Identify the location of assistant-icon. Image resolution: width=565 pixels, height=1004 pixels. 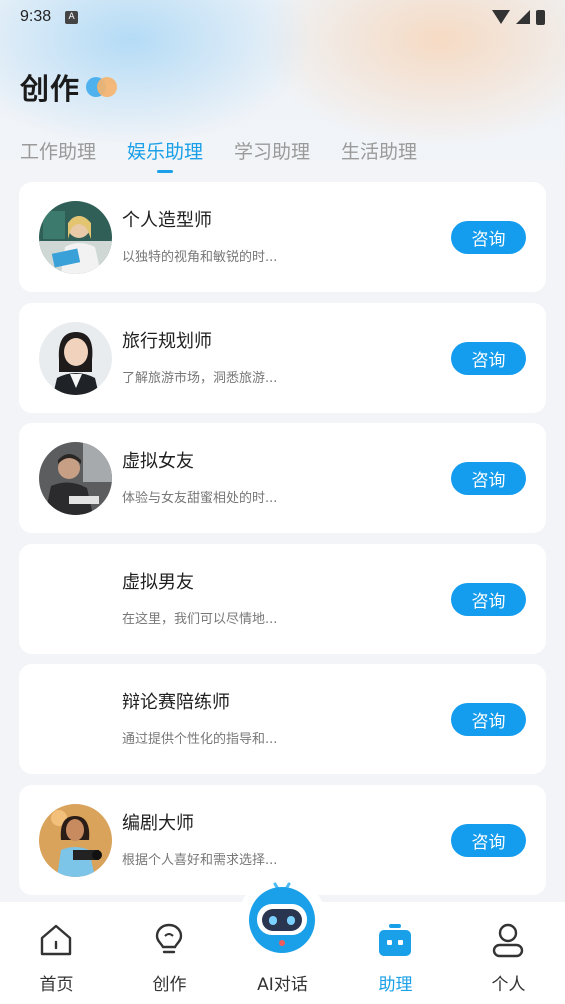
(395, 940).